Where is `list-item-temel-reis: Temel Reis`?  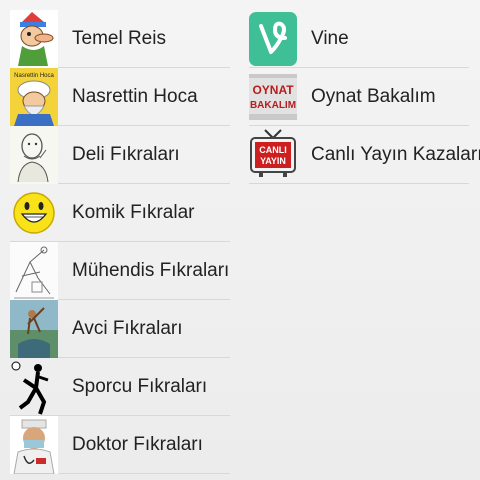 list-item-temel-reis: Temel Reis is located at coordinates (120, 38).